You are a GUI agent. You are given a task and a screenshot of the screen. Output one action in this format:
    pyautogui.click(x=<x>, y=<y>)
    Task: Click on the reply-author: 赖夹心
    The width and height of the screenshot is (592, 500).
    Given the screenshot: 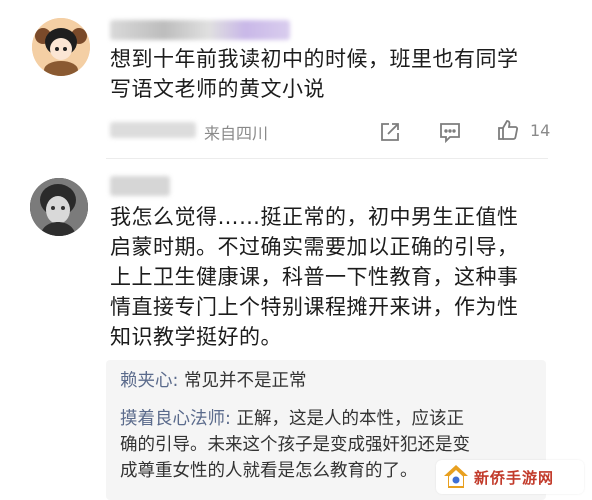 What is the action you would take?
    pyautogui.click(x=146, y=381)
    